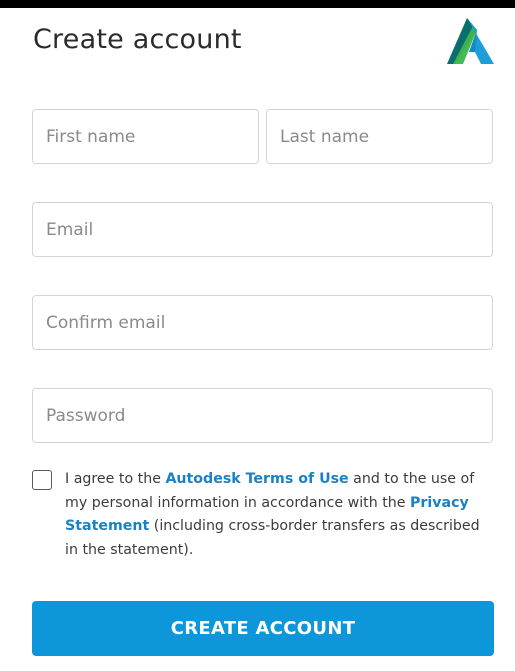 The height and width of the screenshot is (671, 515). Describe the element at coordinates (262, 415) in the screenshot. I see `password-input` at that location.